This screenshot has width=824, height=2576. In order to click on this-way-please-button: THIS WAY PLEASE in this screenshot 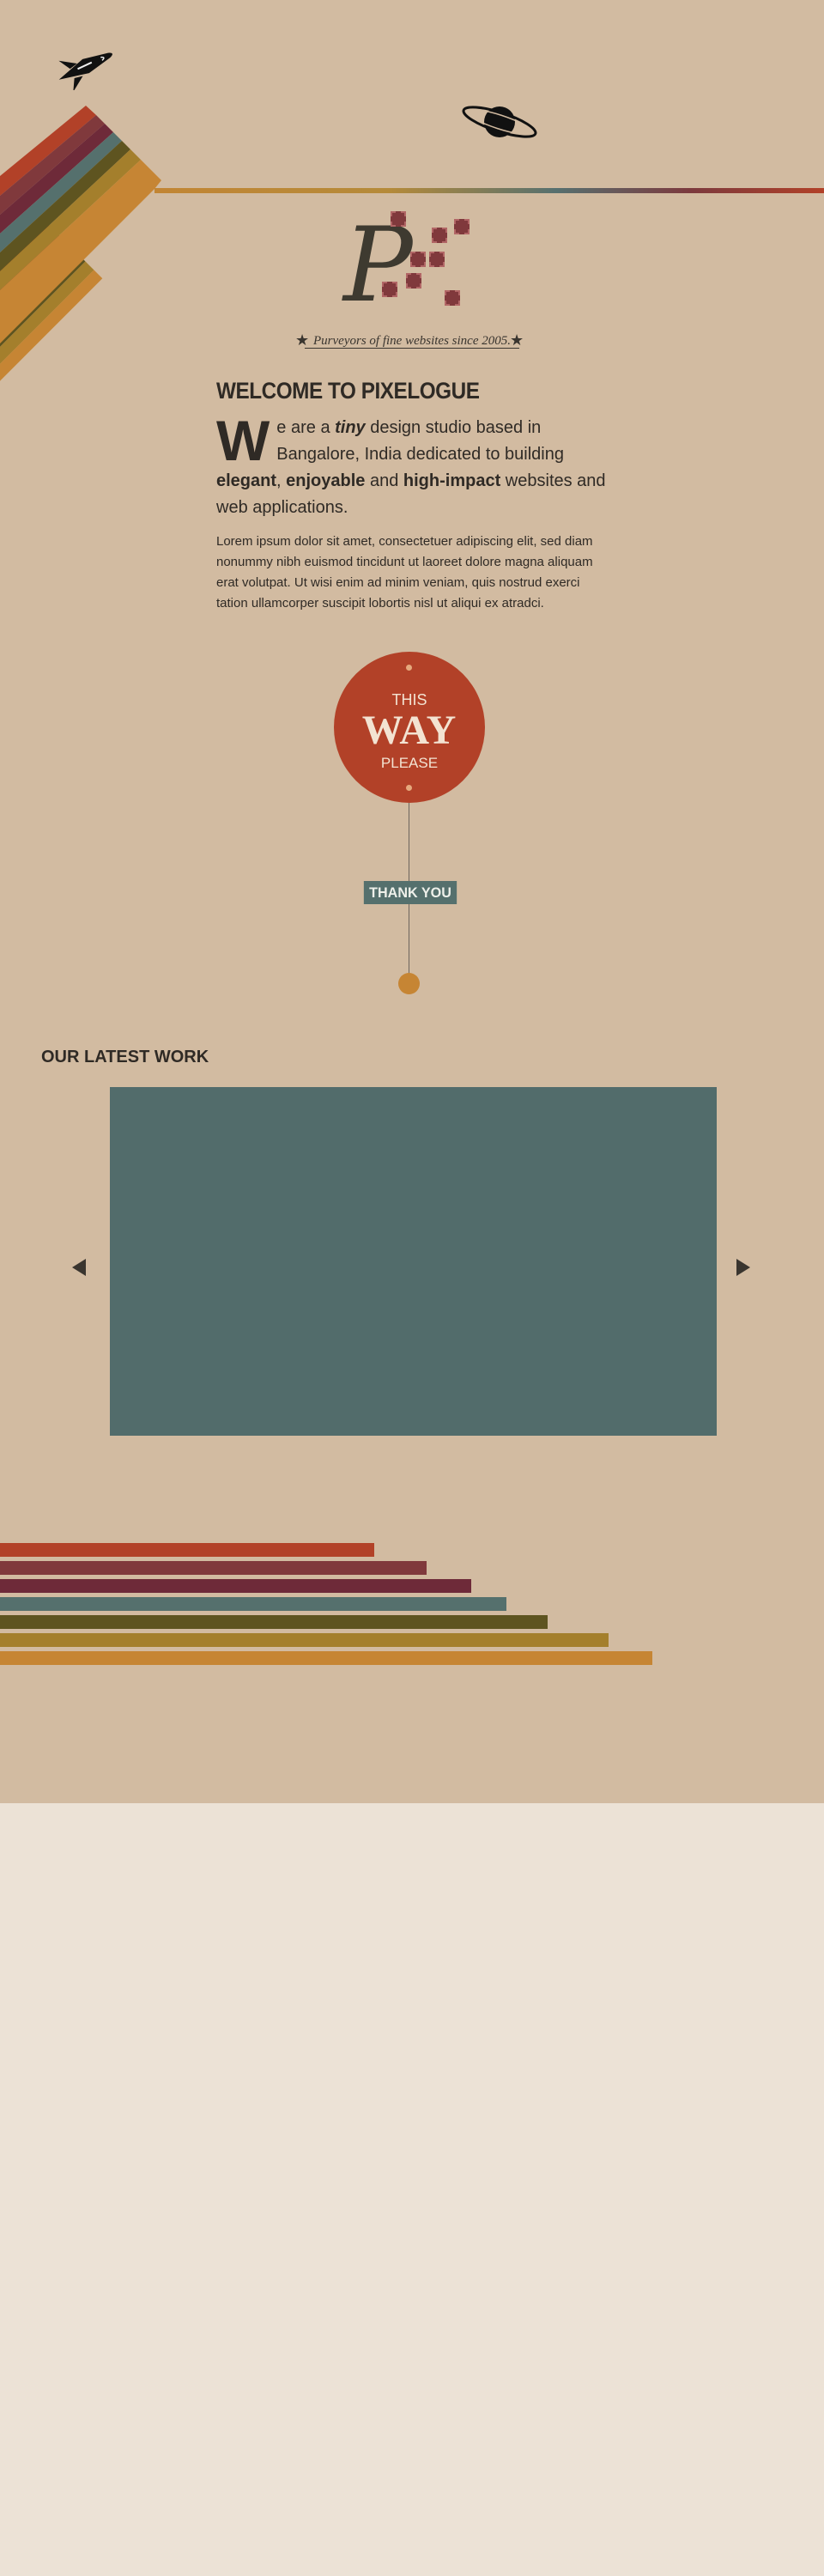, I will do `click(409, 727)`.